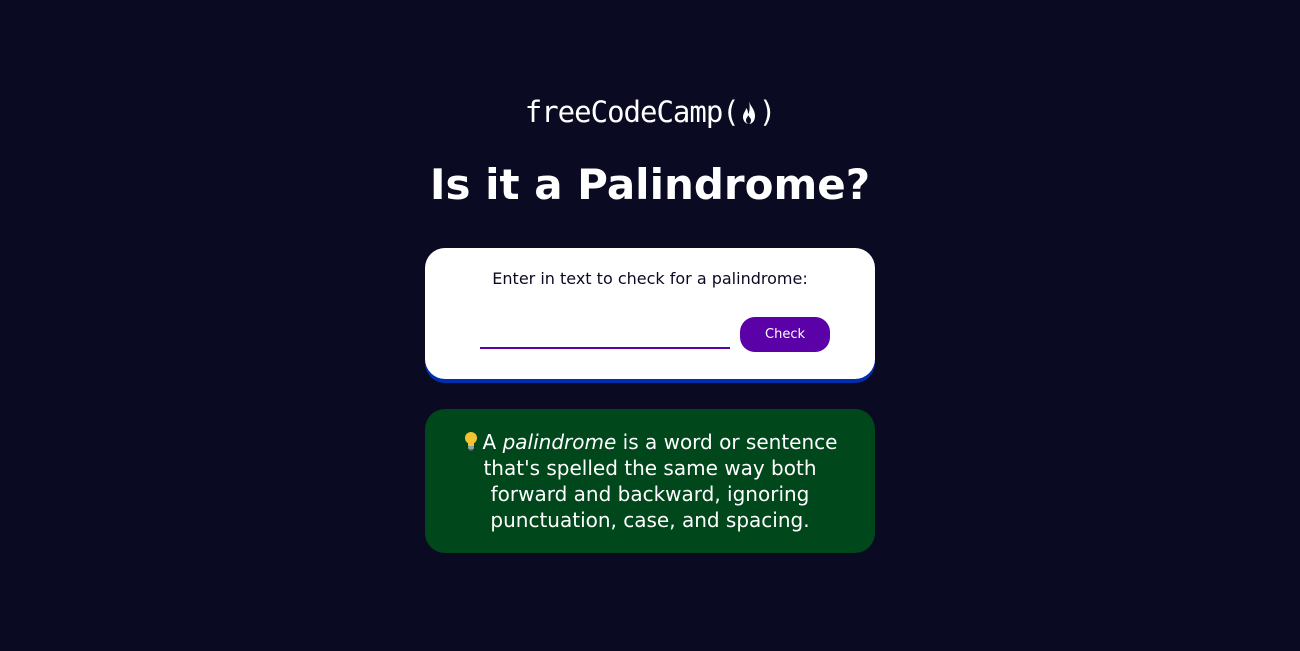 This screenshot has height=651, width=1300. I want to click on logo-text-suffix: ), so click(767, 112).